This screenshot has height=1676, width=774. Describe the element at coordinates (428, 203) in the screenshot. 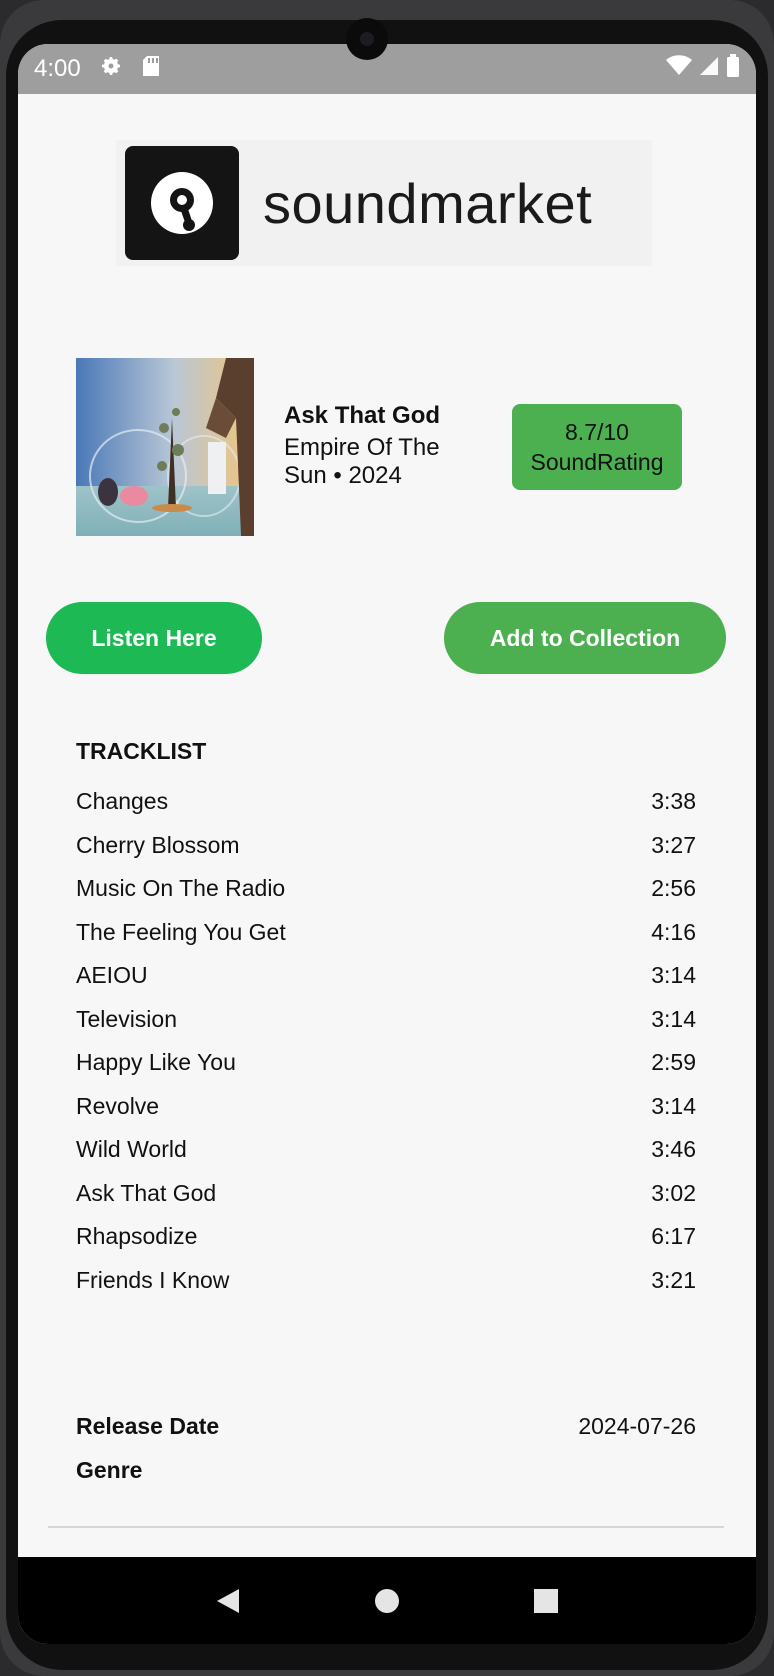

I see `logo-text: soundmarket` at that location.